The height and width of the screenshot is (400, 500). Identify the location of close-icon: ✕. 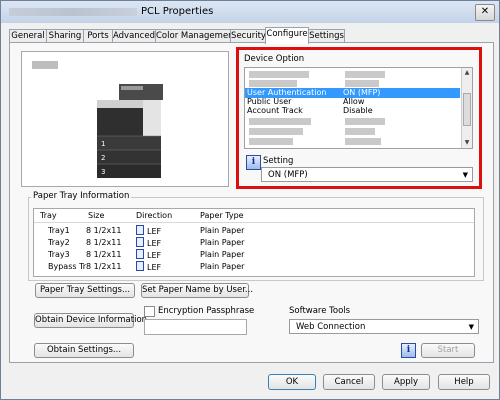
(485, 11).